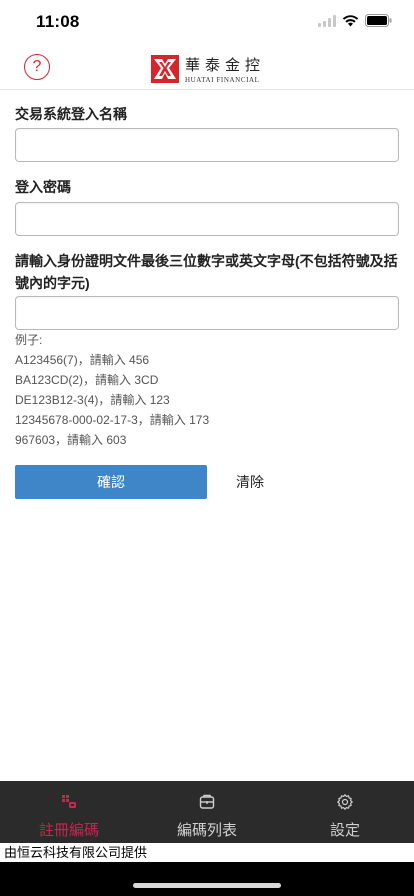  I want to click on brand-logo: 華泰金控 HUATAI FINANCIAL, so click(208, 69).